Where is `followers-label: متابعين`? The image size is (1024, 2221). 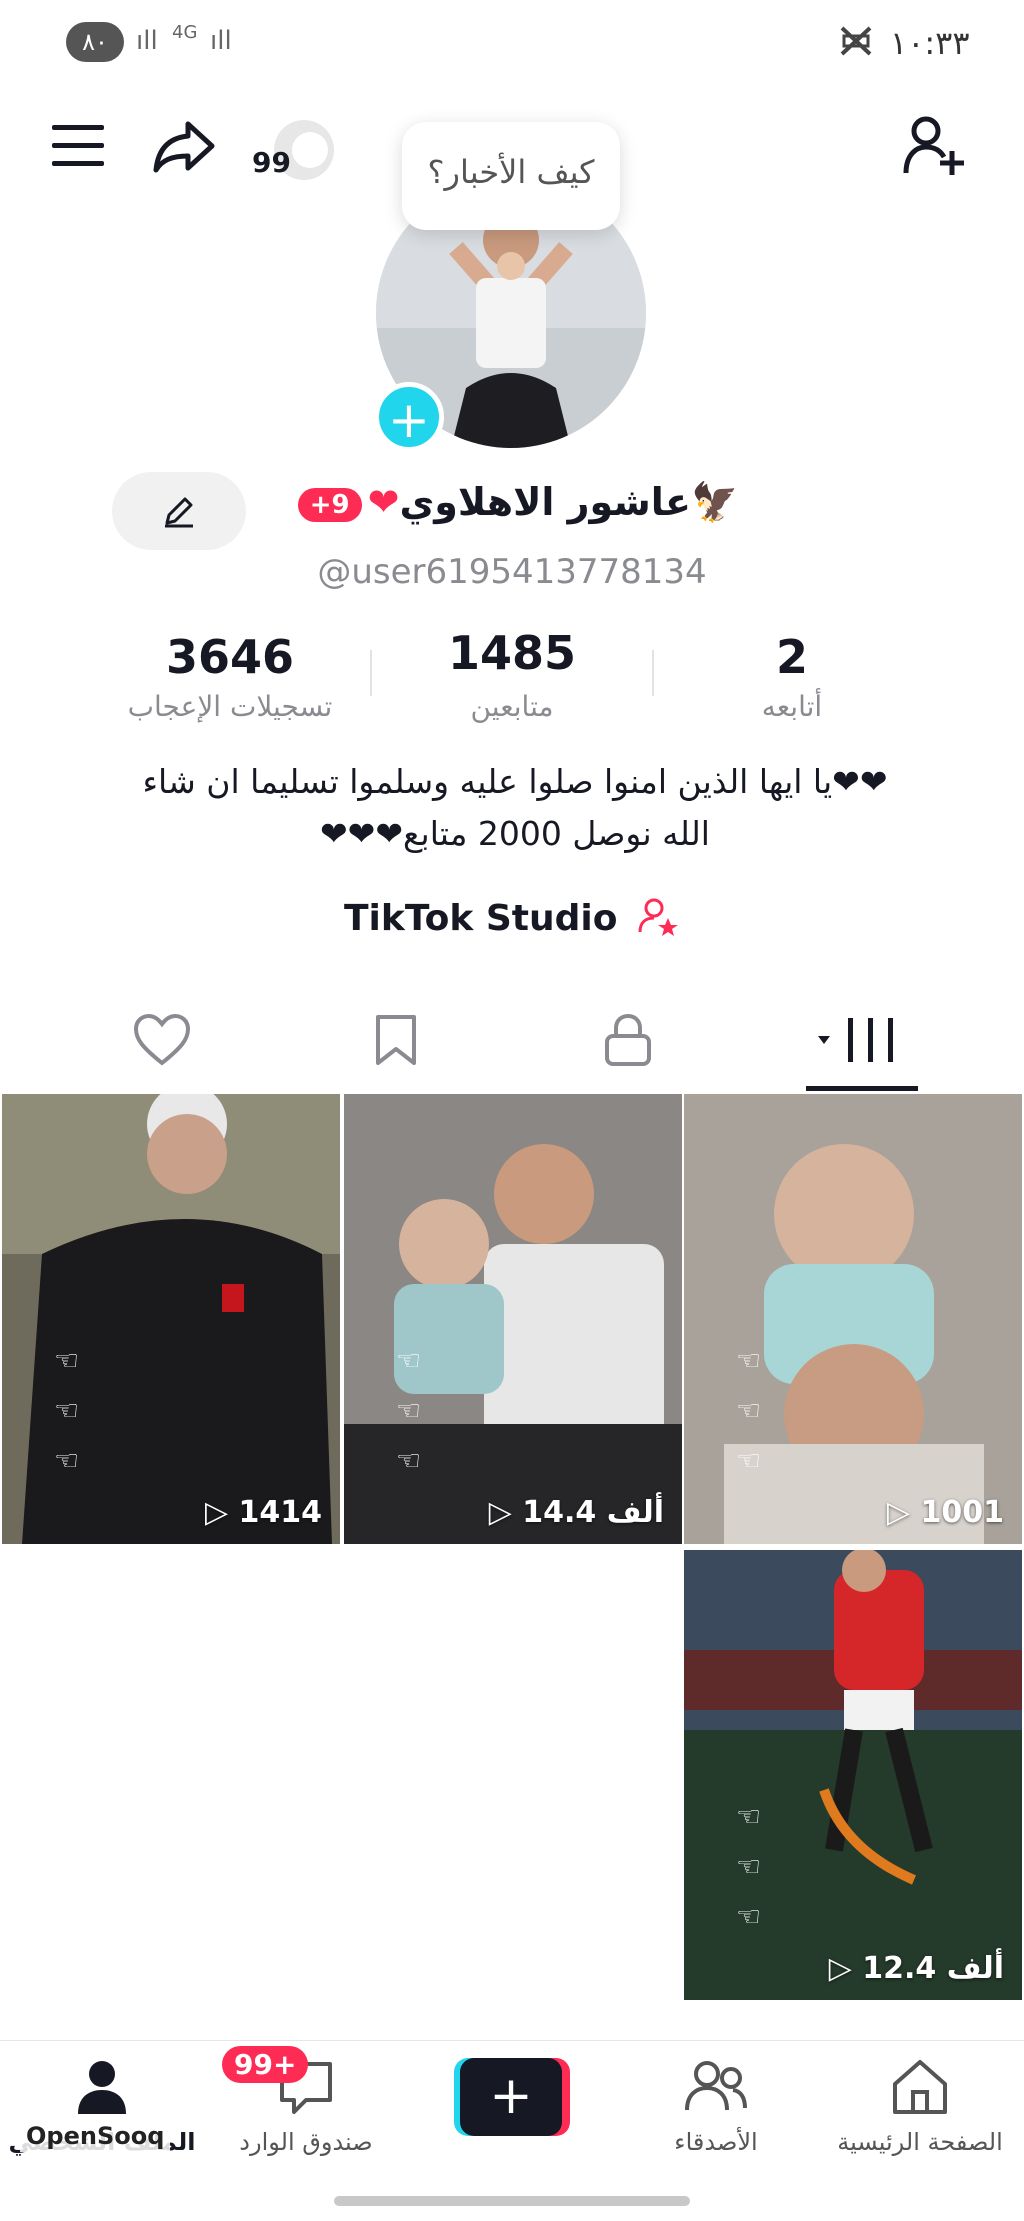
followers-label: متابعين is located at coordinates (512, 706).